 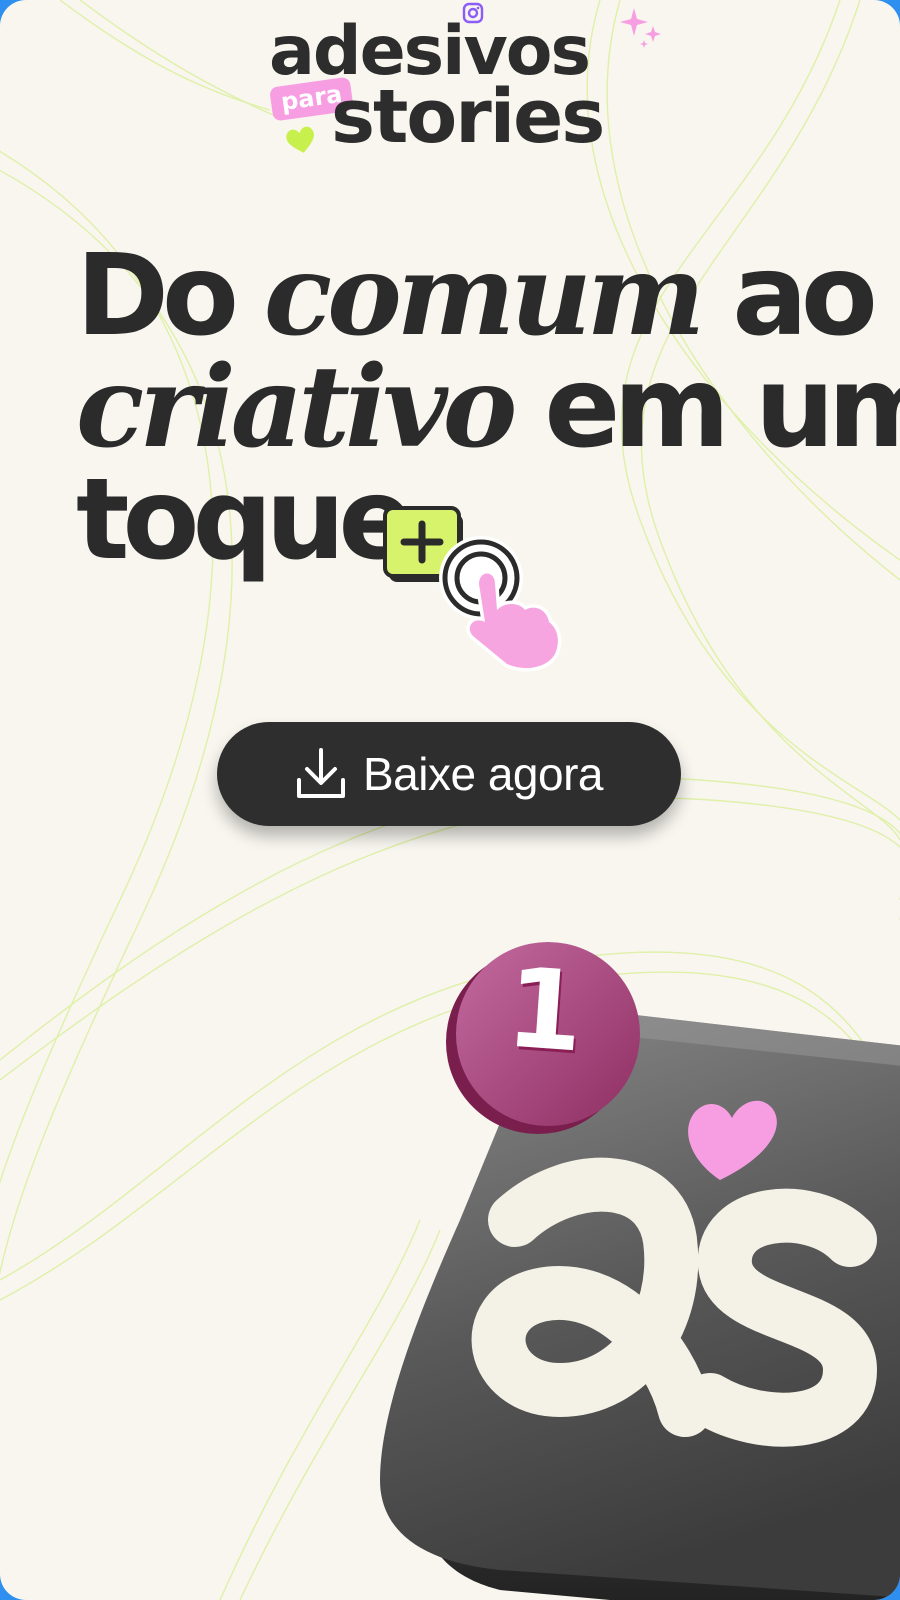 I want to click on headline-script-word: criativo, so click(x=296, y=407).